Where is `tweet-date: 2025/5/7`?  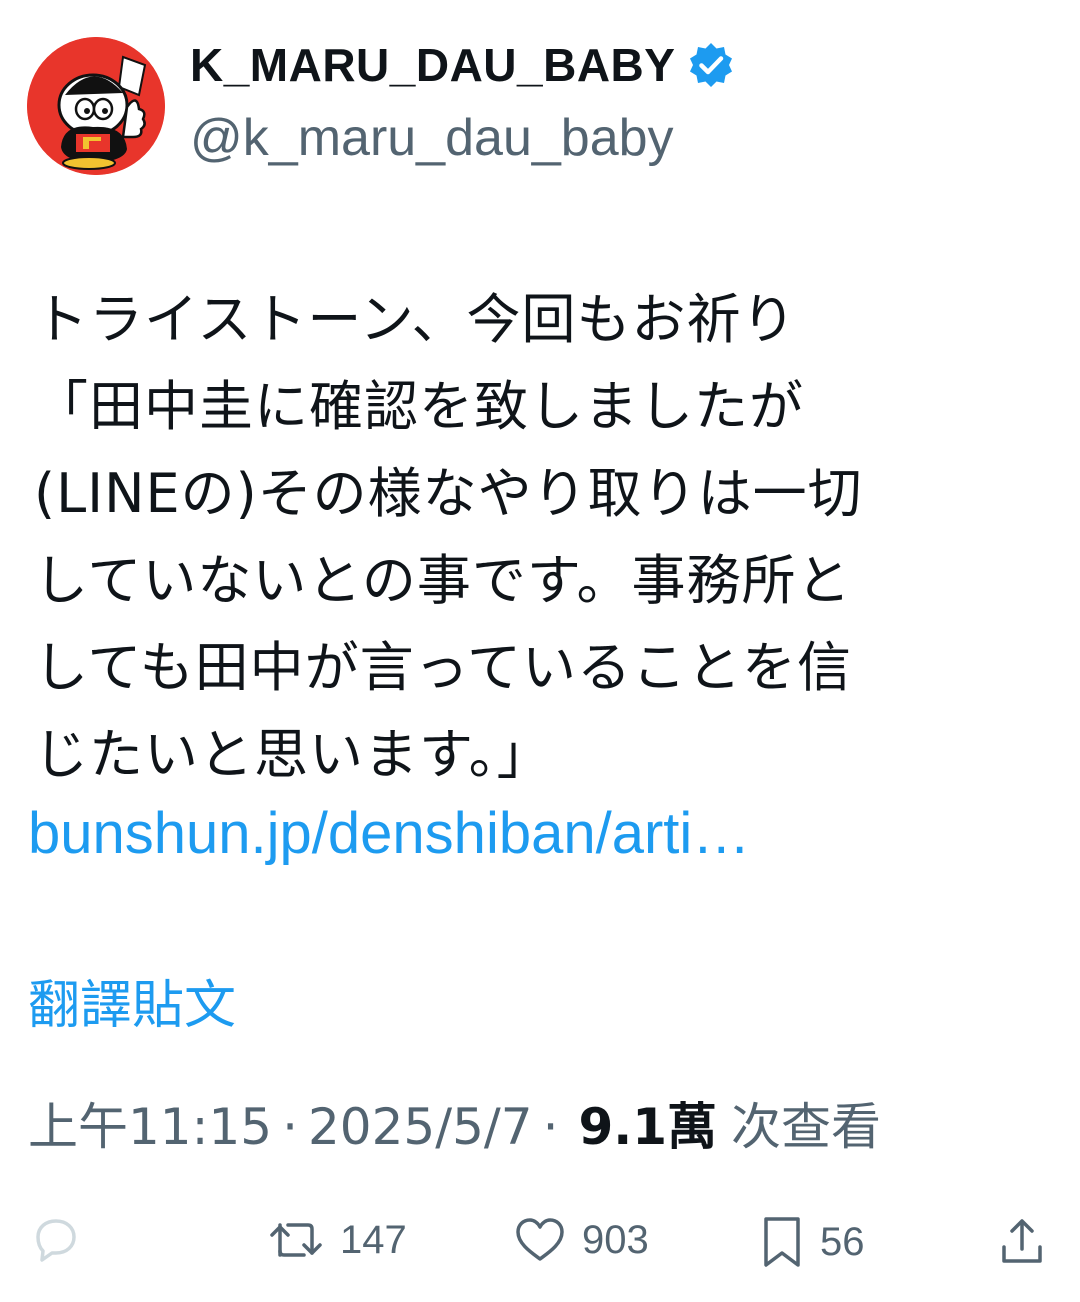
tweet-date: 2025/5/7 is located at coordinates (420, 1127).